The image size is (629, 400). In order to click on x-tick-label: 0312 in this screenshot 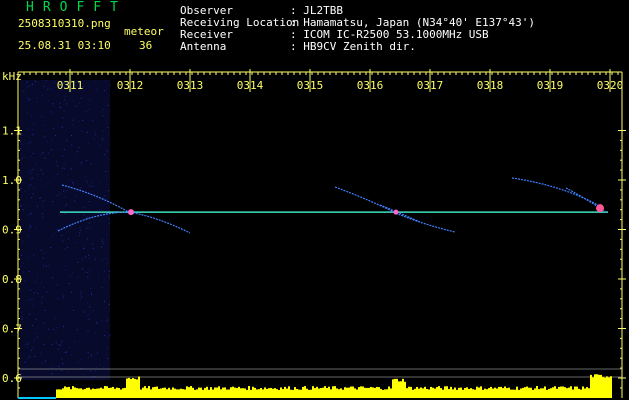, I will do `click(130, 85)`.